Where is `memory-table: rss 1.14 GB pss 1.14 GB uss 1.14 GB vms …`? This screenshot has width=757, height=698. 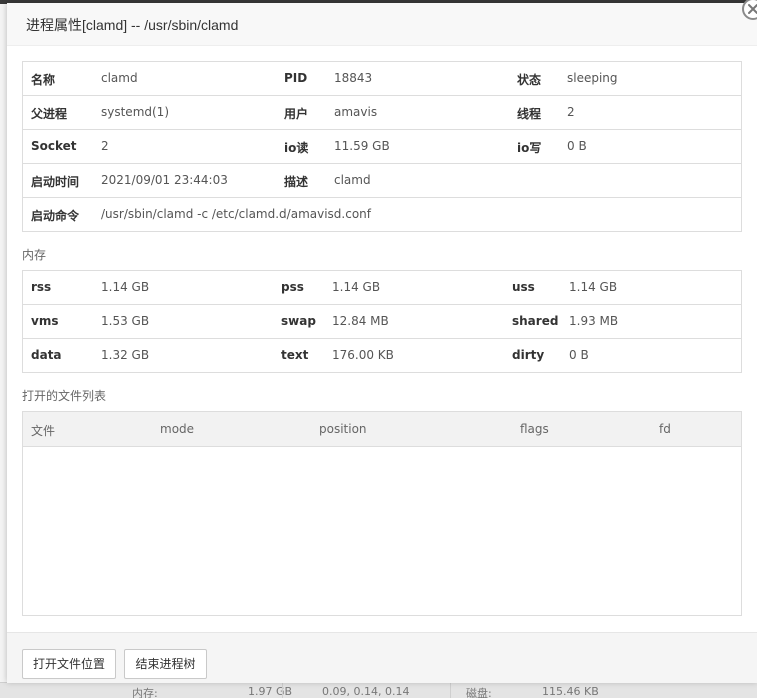 memory-table: rss 1.14 GB pss 1.14 GB uss 1.14 GB vms … is located at coordinates (382, 321).